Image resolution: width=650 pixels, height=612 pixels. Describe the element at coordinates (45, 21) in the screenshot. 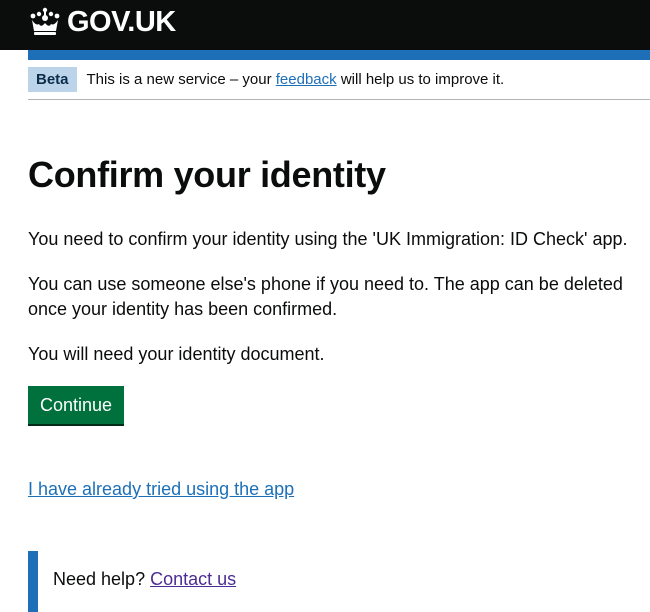

I see `crown-icon` at that location.